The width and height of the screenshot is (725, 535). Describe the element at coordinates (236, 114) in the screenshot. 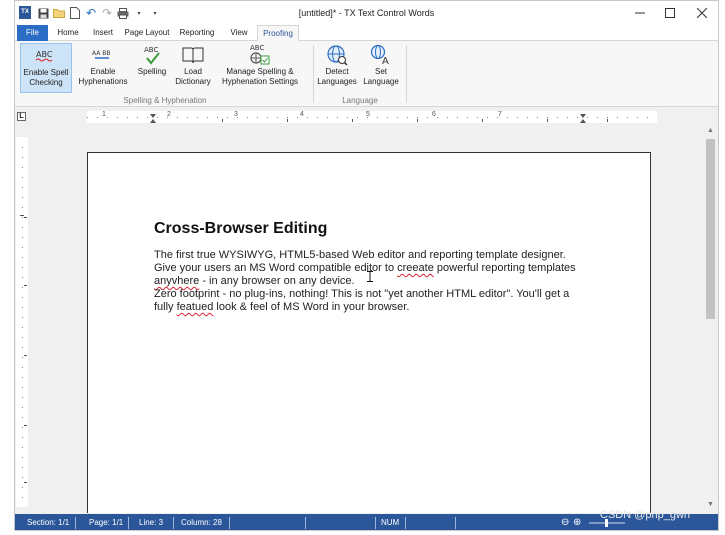

I see `ruler-number: 3` at that location.